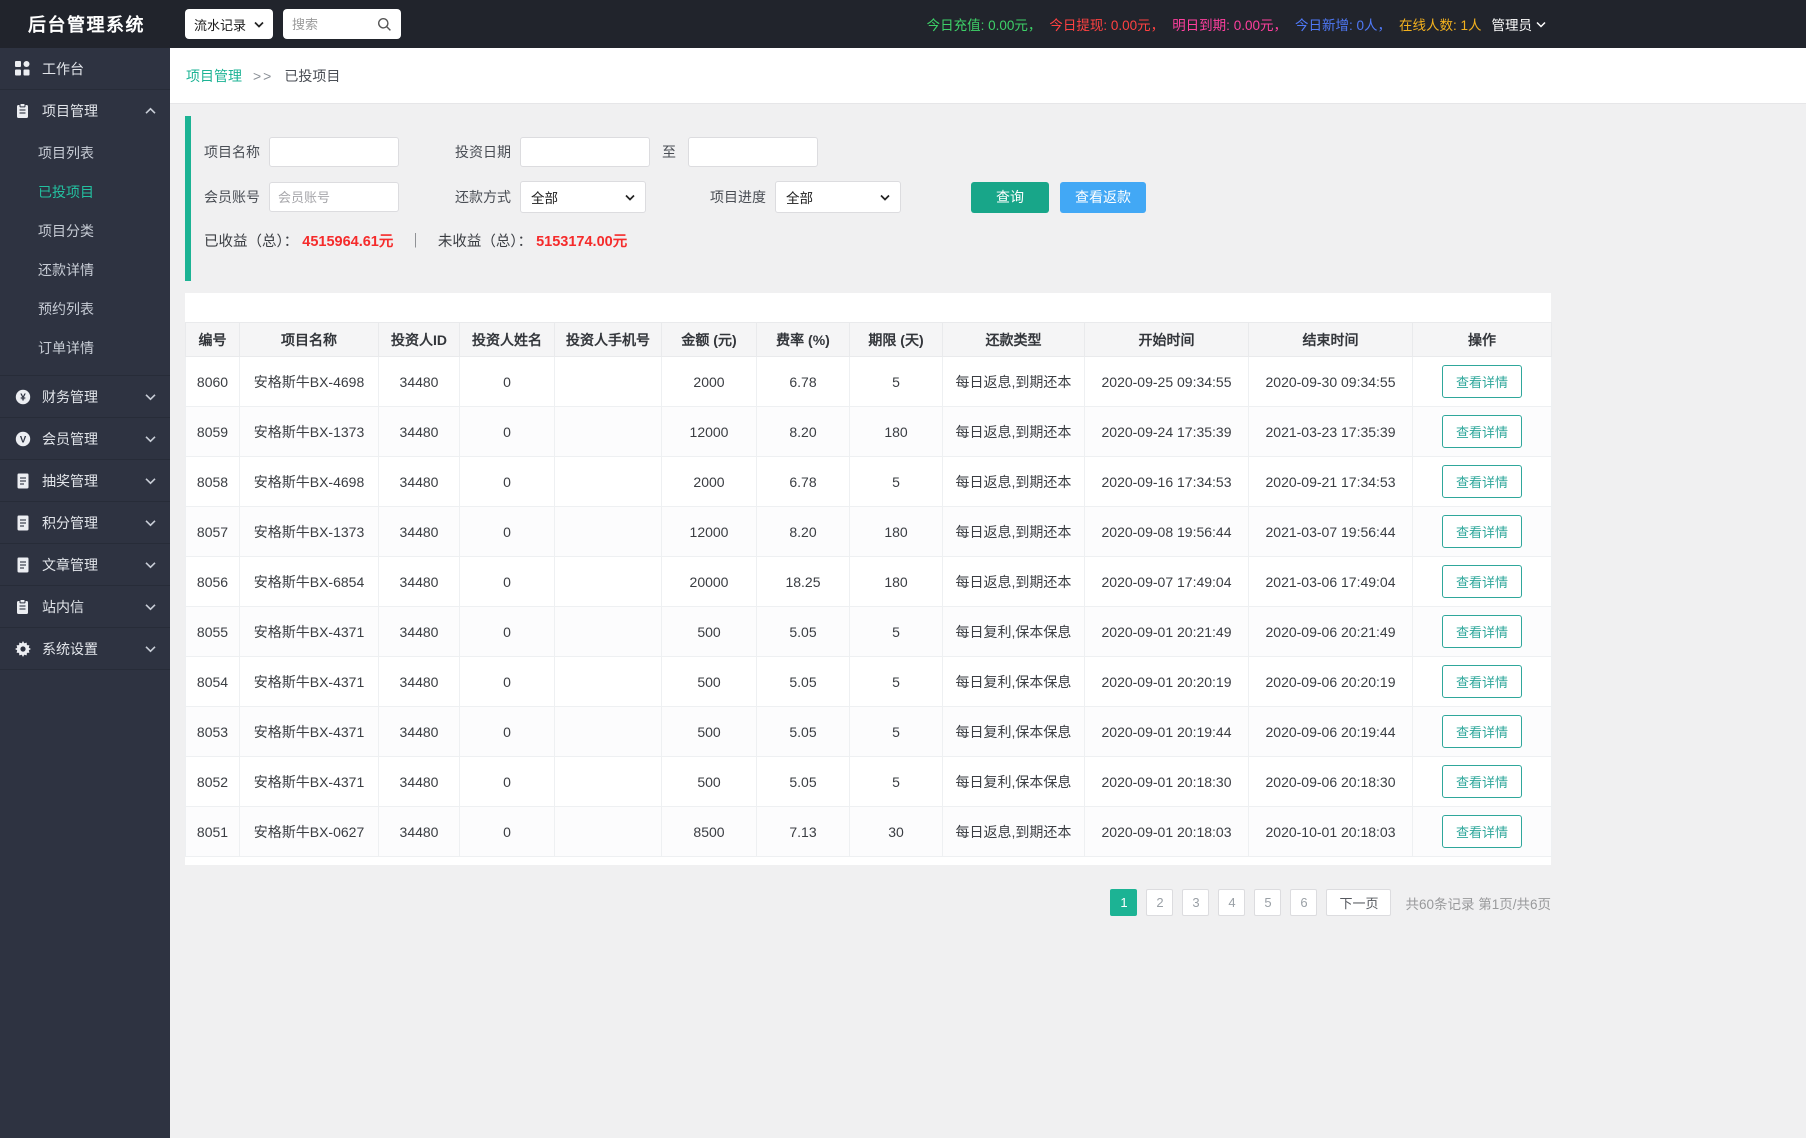 This screenshot has height=1138, width=1806. I want to click on project-name-input, so click(334, 152).